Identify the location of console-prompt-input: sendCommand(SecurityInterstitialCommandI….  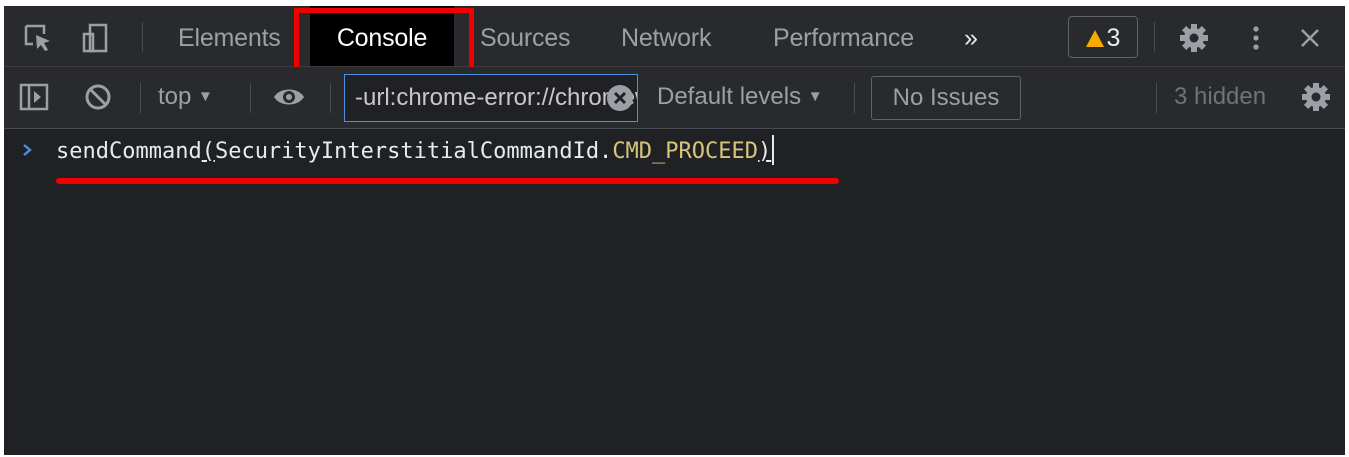
(415, 152).